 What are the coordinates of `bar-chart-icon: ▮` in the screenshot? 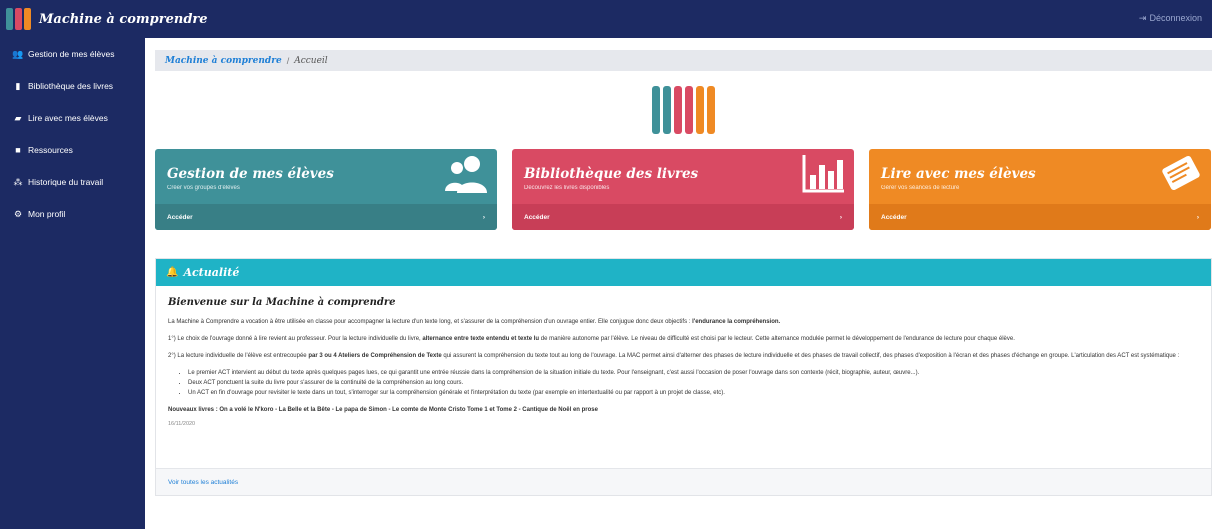 It's located at (18, 85).